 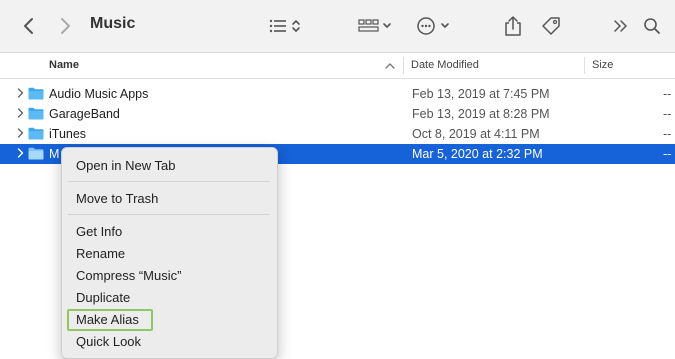 What do you see at coordinates (337, 26) in the screenshot?
I see `toolbar: Music` at bounding box center [337, 26].